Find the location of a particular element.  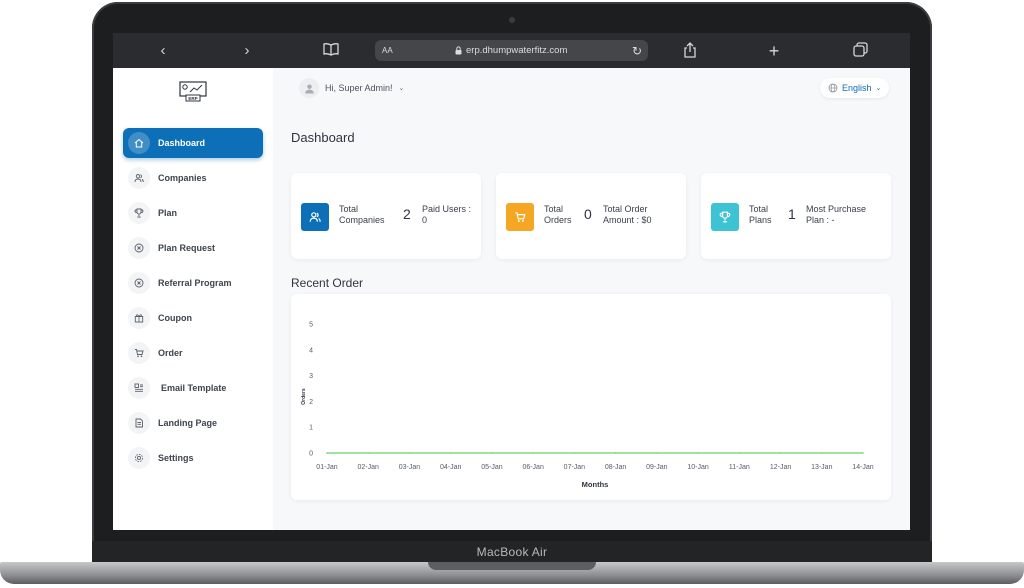

sidebar-item-email-template: Email Template is located at coordinates (193, 388).